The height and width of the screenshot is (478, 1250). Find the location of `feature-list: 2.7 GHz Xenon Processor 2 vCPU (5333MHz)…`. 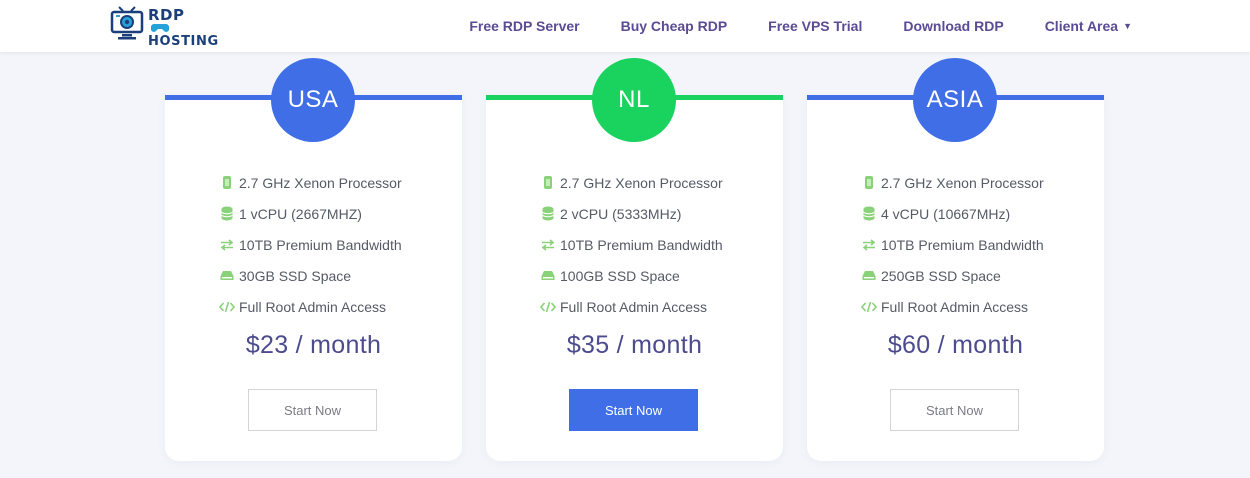

feature-list: 2.7 GHz Xenon Processor 2 vCPU (5333MHz)… is located at coordinates (630, 244).